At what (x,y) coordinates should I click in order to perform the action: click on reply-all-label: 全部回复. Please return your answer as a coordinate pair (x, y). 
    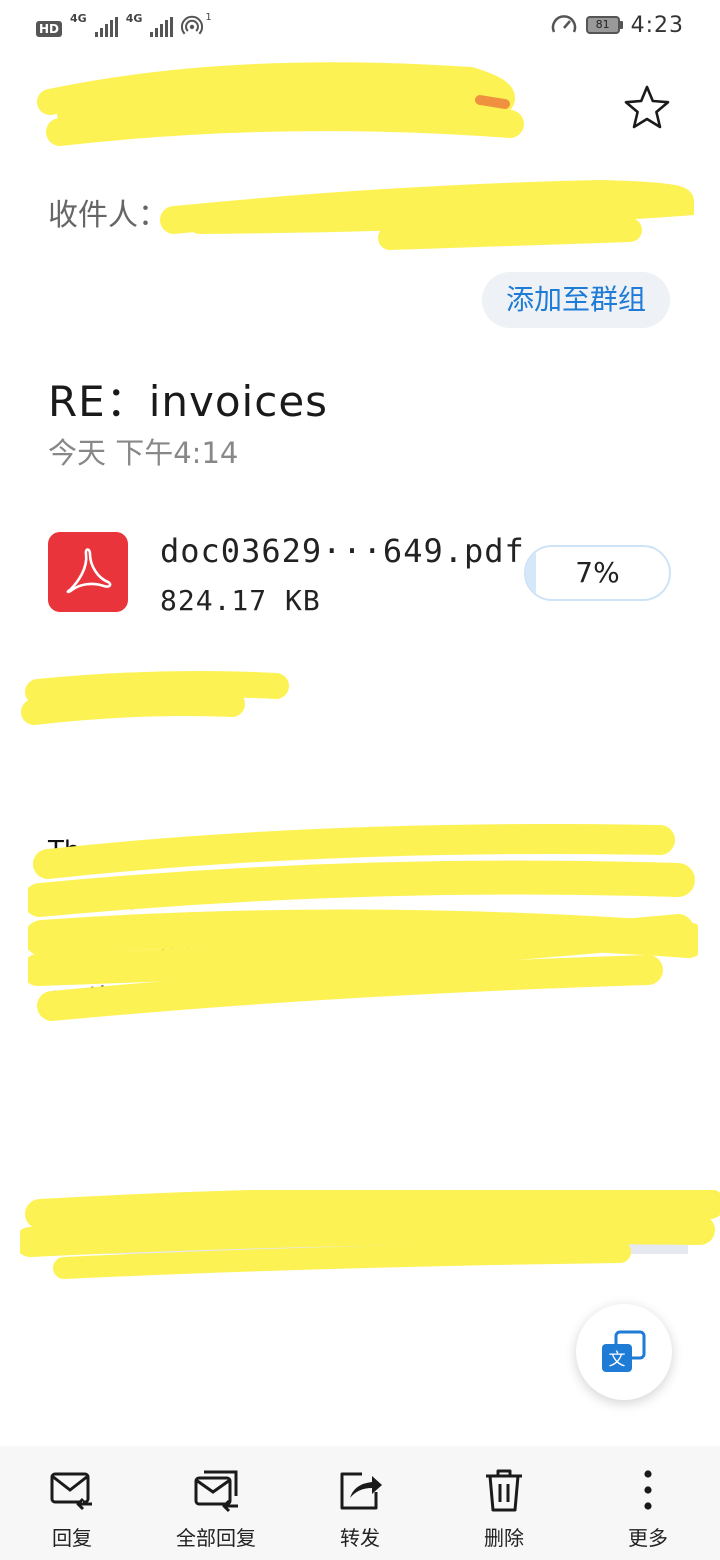
    Looking at the image, I should click on (216, 1538).